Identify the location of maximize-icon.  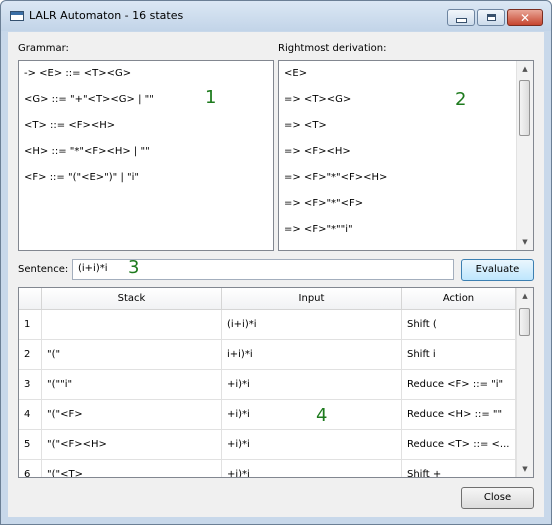
(491, 17).